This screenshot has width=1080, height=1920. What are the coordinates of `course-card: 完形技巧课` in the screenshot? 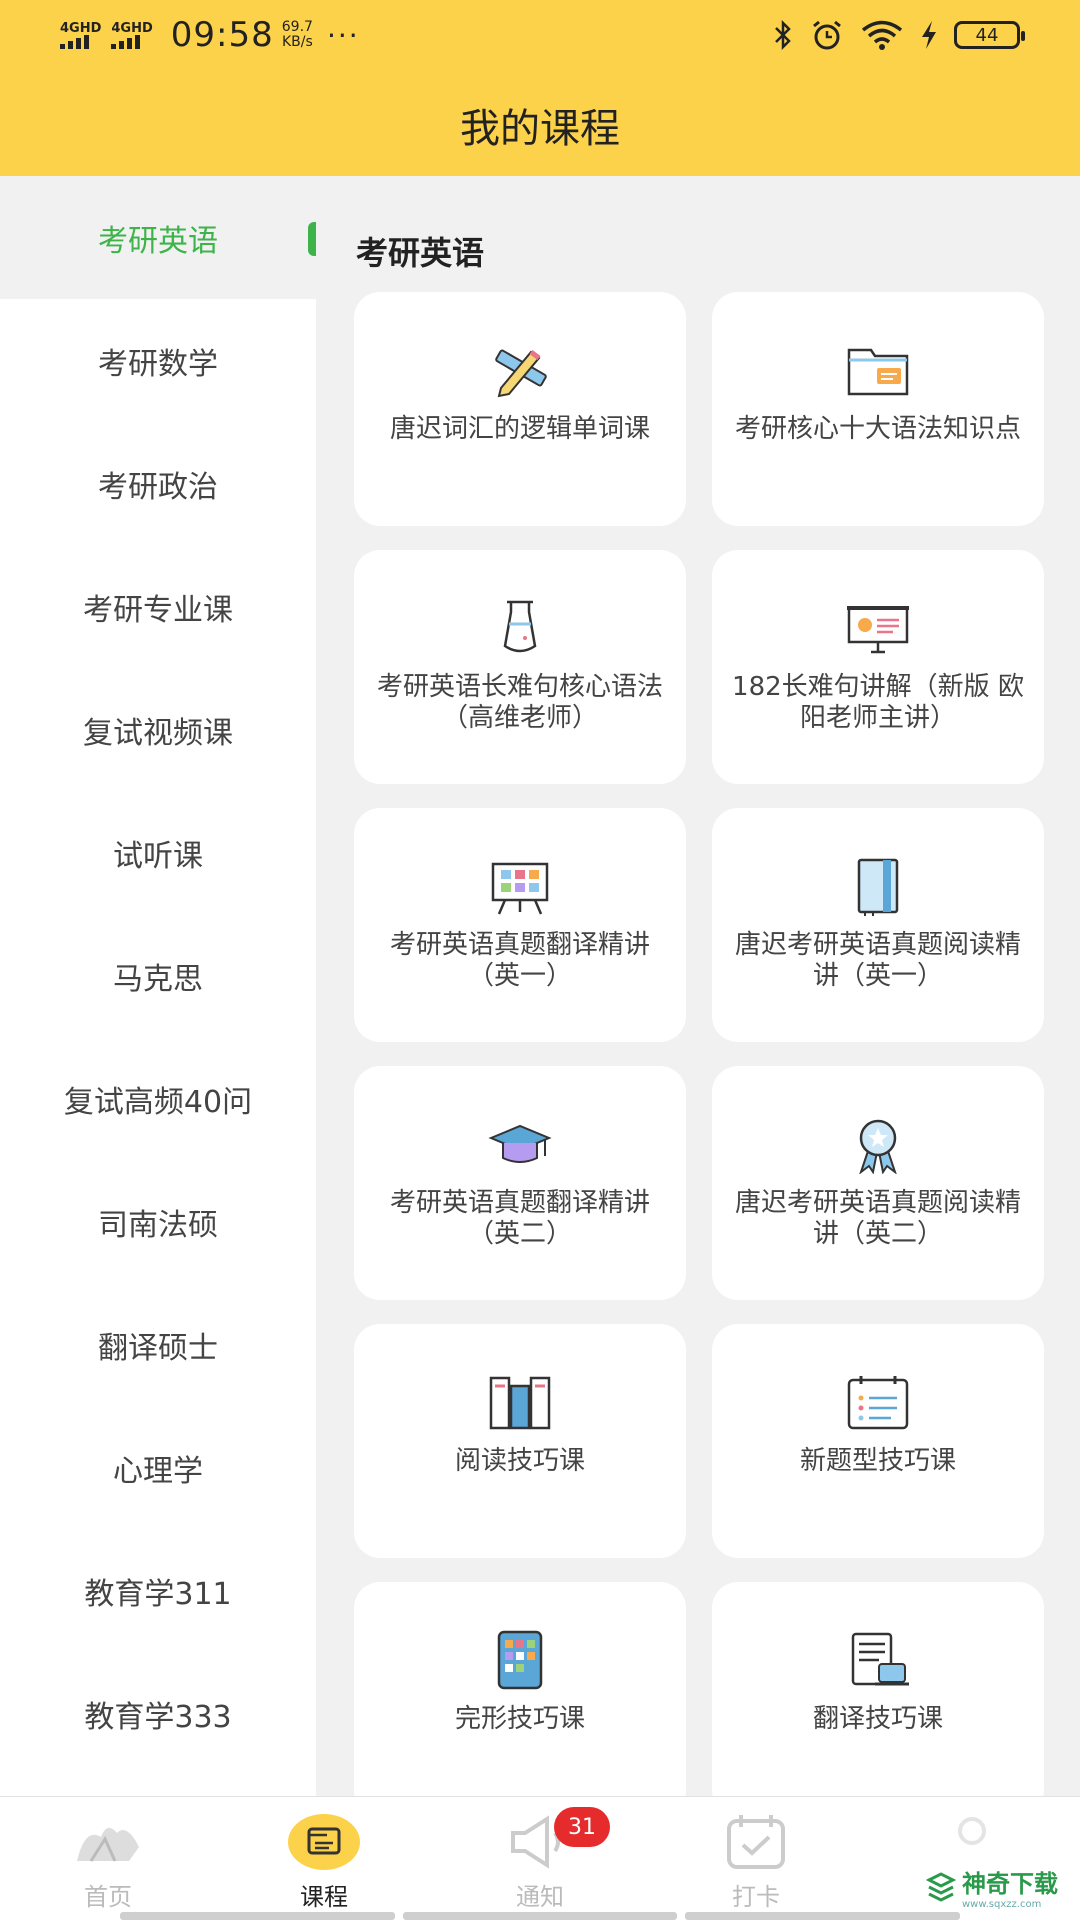 It's located at (520, 1689).